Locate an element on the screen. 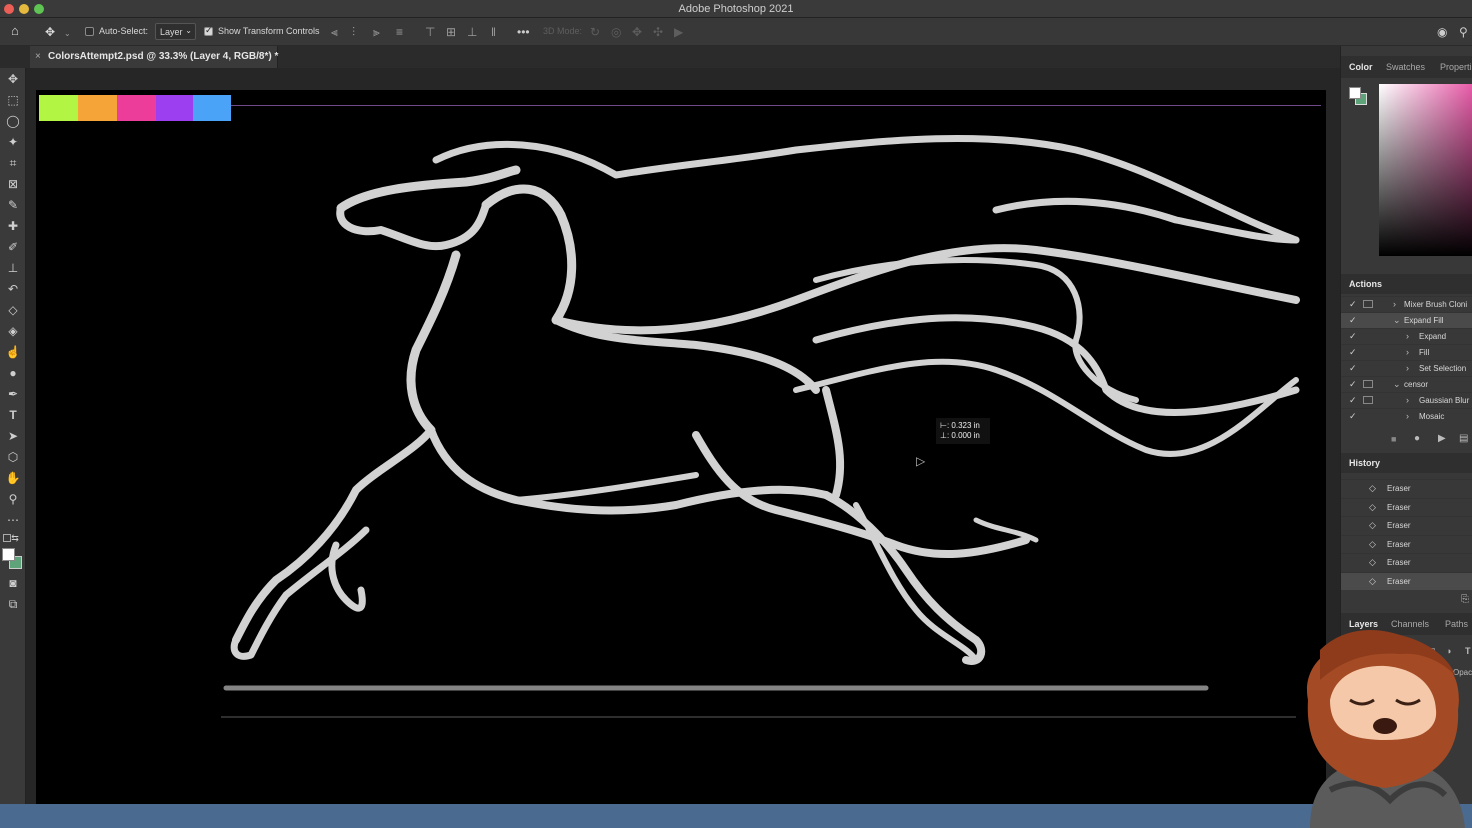 The image size is (1472, 828). history-title: History is located at coordinates (1364, 463).